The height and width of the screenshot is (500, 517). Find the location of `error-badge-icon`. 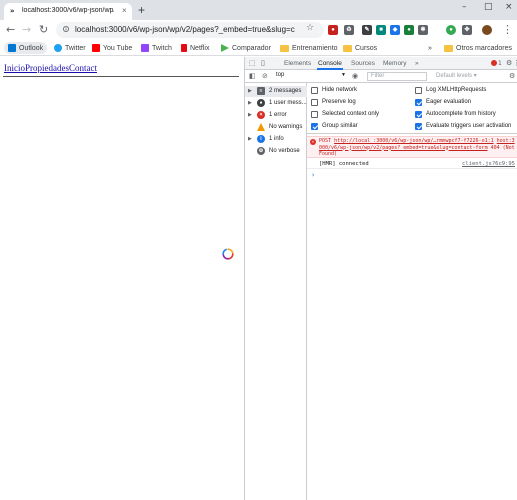

error-badge-icon is located at coordinates (494, 63).